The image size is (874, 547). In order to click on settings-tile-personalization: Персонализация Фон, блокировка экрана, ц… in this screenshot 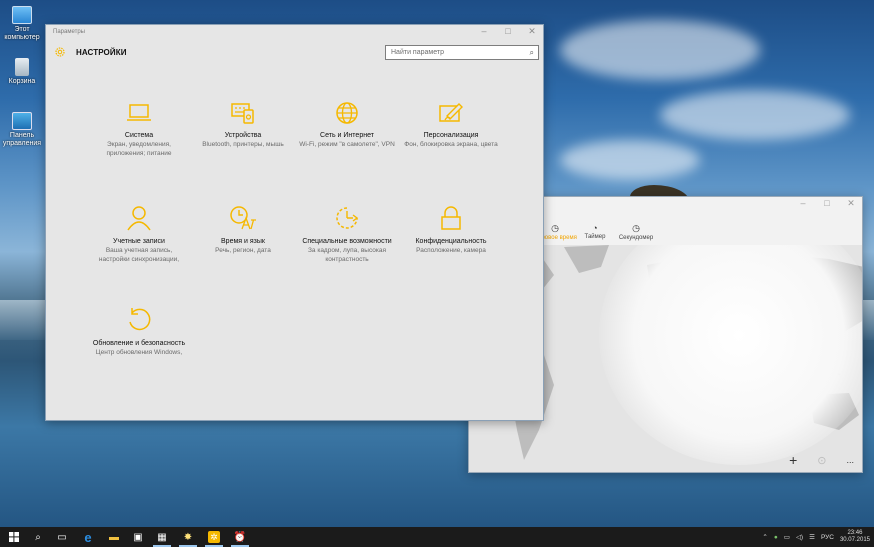, I will do `click(451, 125)`.